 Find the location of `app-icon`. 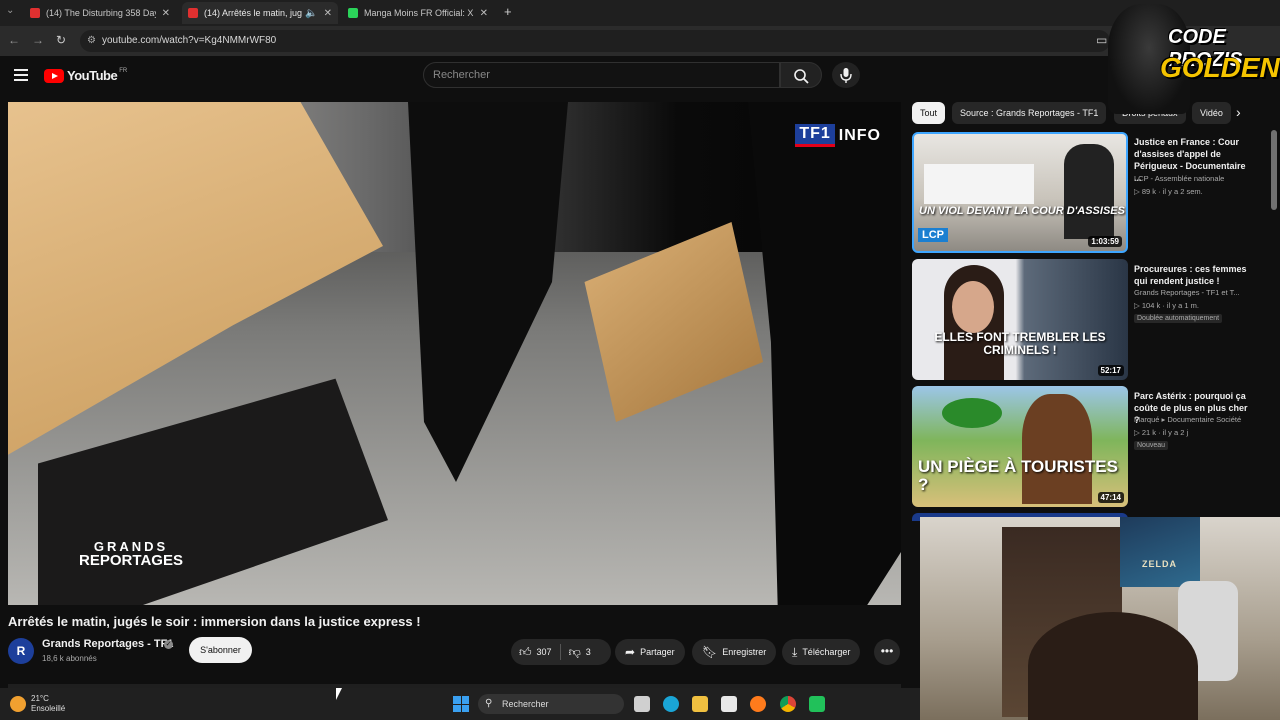

app-icon is located at coordinates (817, 704).